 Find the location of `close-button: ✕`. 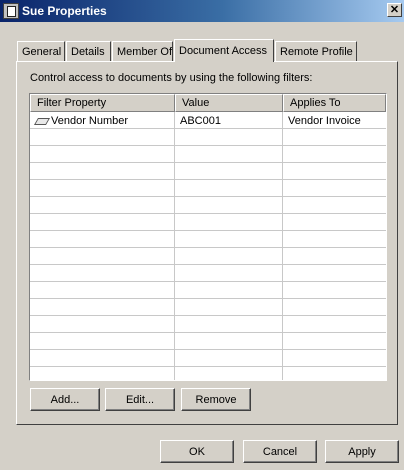

close-button: ✕ is located at coordinates (394, 10).